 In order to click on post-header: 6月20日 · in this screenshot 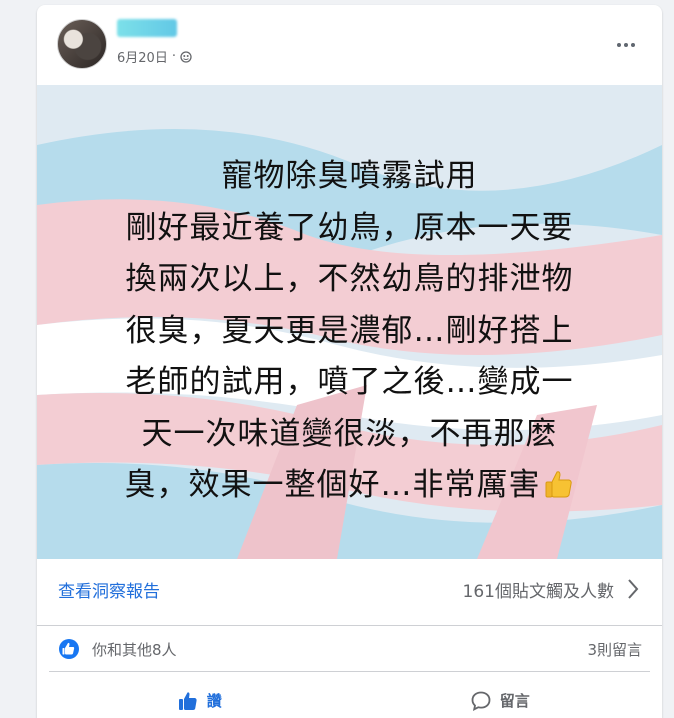, I will do `click(349, 45)`.